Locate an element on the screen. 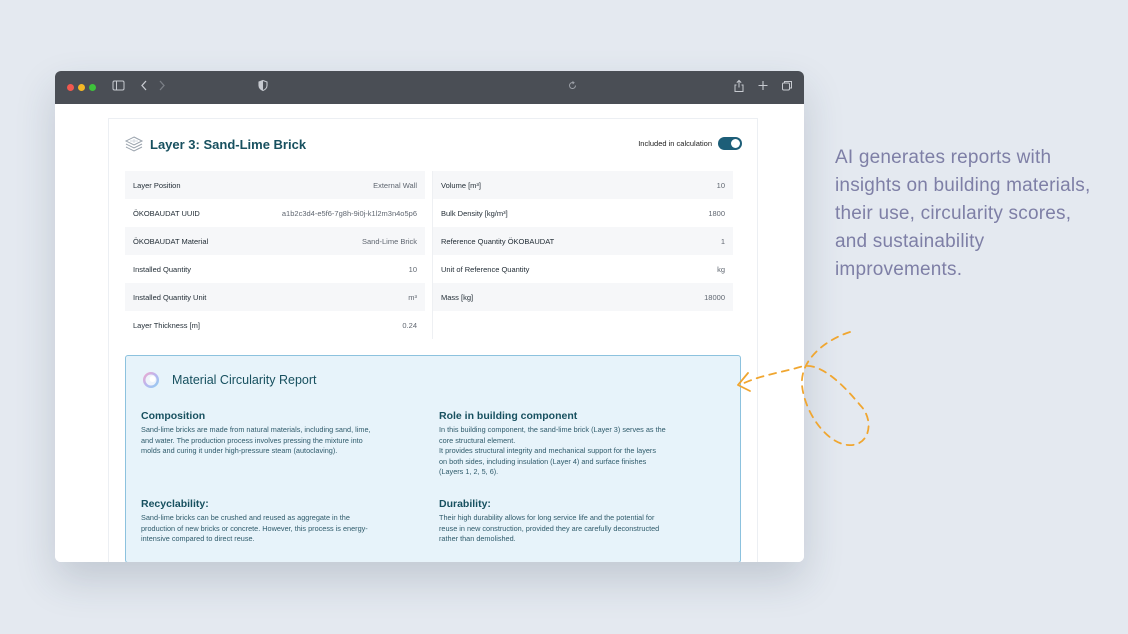 This screenshot has height=634, width=1128. included-toggle-label: Included in calculation is located at coordinates (675, 143).